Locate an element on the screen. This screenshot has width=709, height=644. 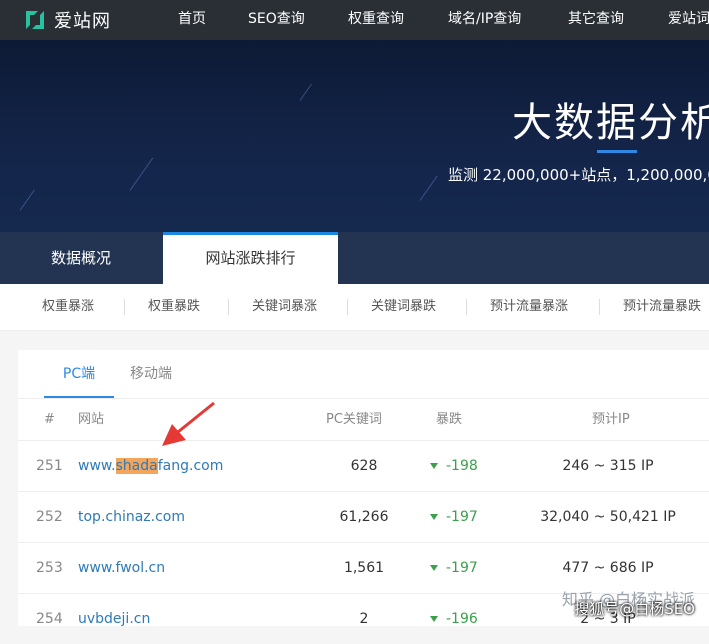
annotation-arrow-icon is located at coordinates (188, 423).